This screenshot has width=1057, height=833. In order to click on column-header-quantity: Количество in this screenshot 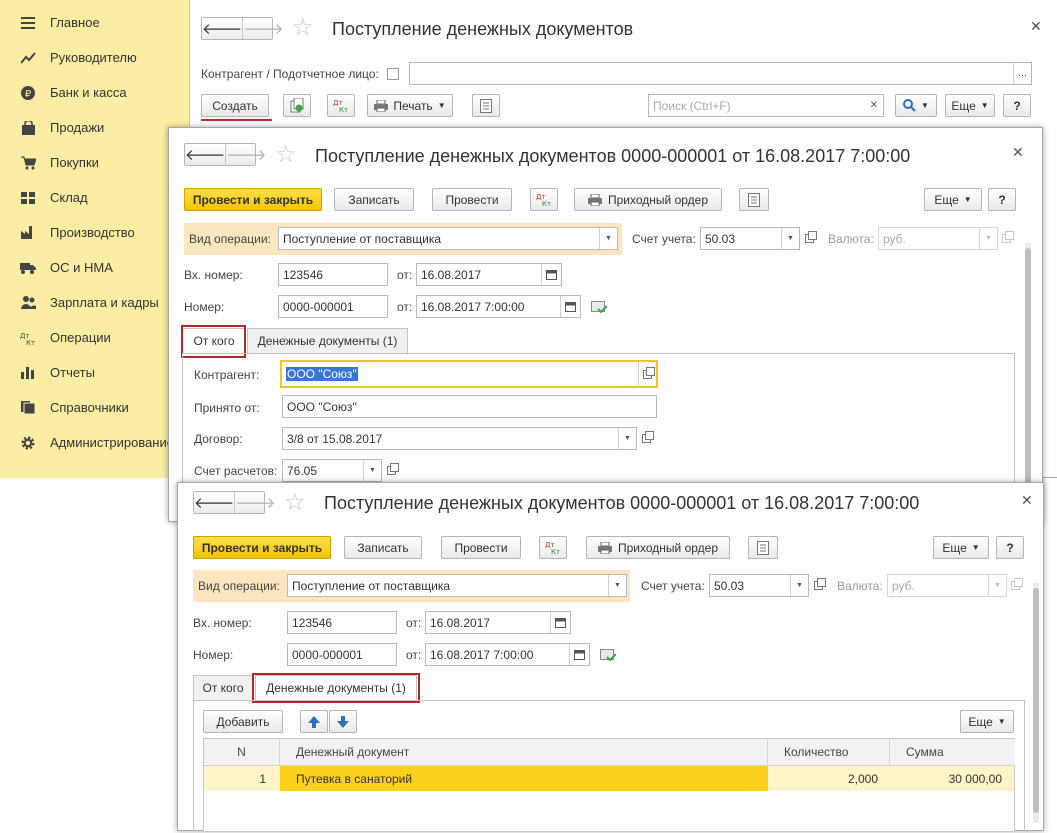, I will do `click(829, 752)`.